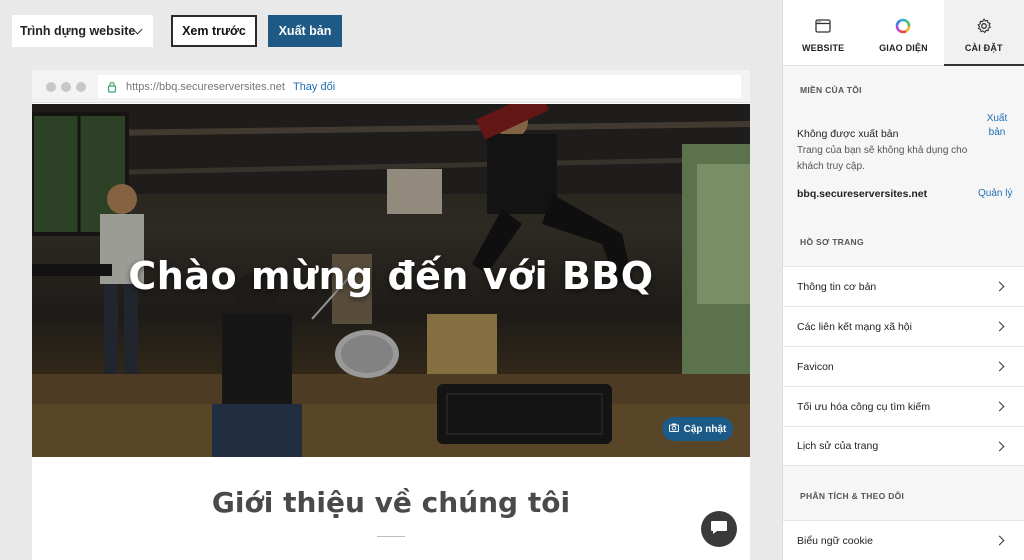  I want to click on chat-bubble-icon, so click(719, 529).